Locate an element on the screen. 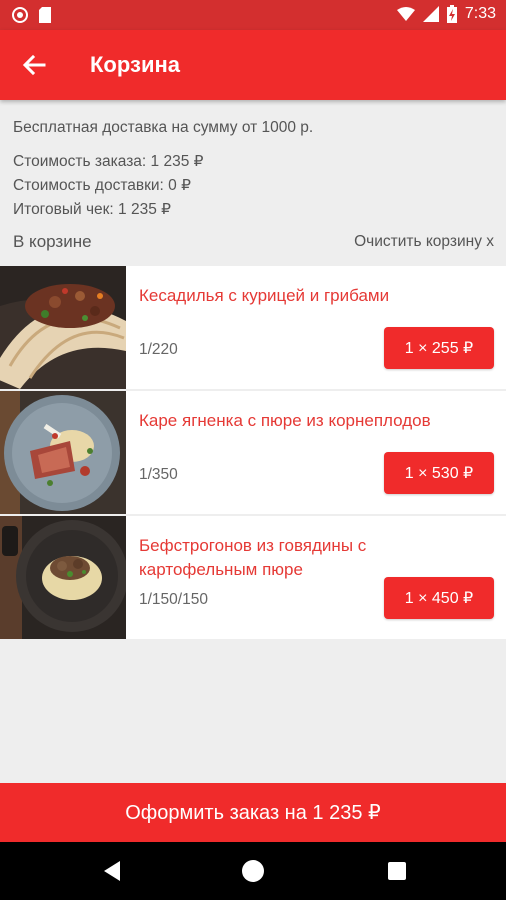 This screenshot has height=900, width=506. free-delivery-note: Бесплатная доставка на сумму от 1000 р. is located at coordinates (163, 127).